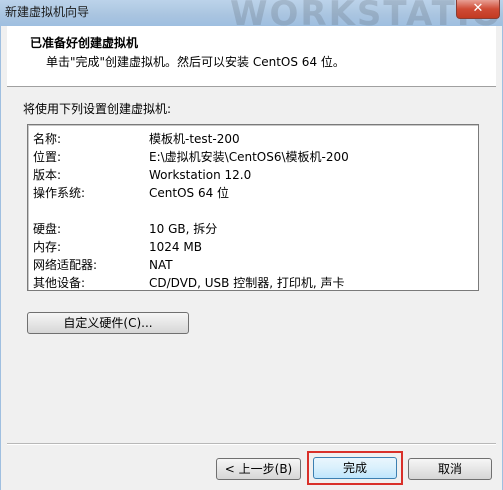 The width and height of the screenshot is (503, 490). What do you see at coordinates (249, 157) in the screenshot?
I see `setting-value: E:\虚拟机安装\CentOS6\模板机-200` at bounding box center [249, 157].